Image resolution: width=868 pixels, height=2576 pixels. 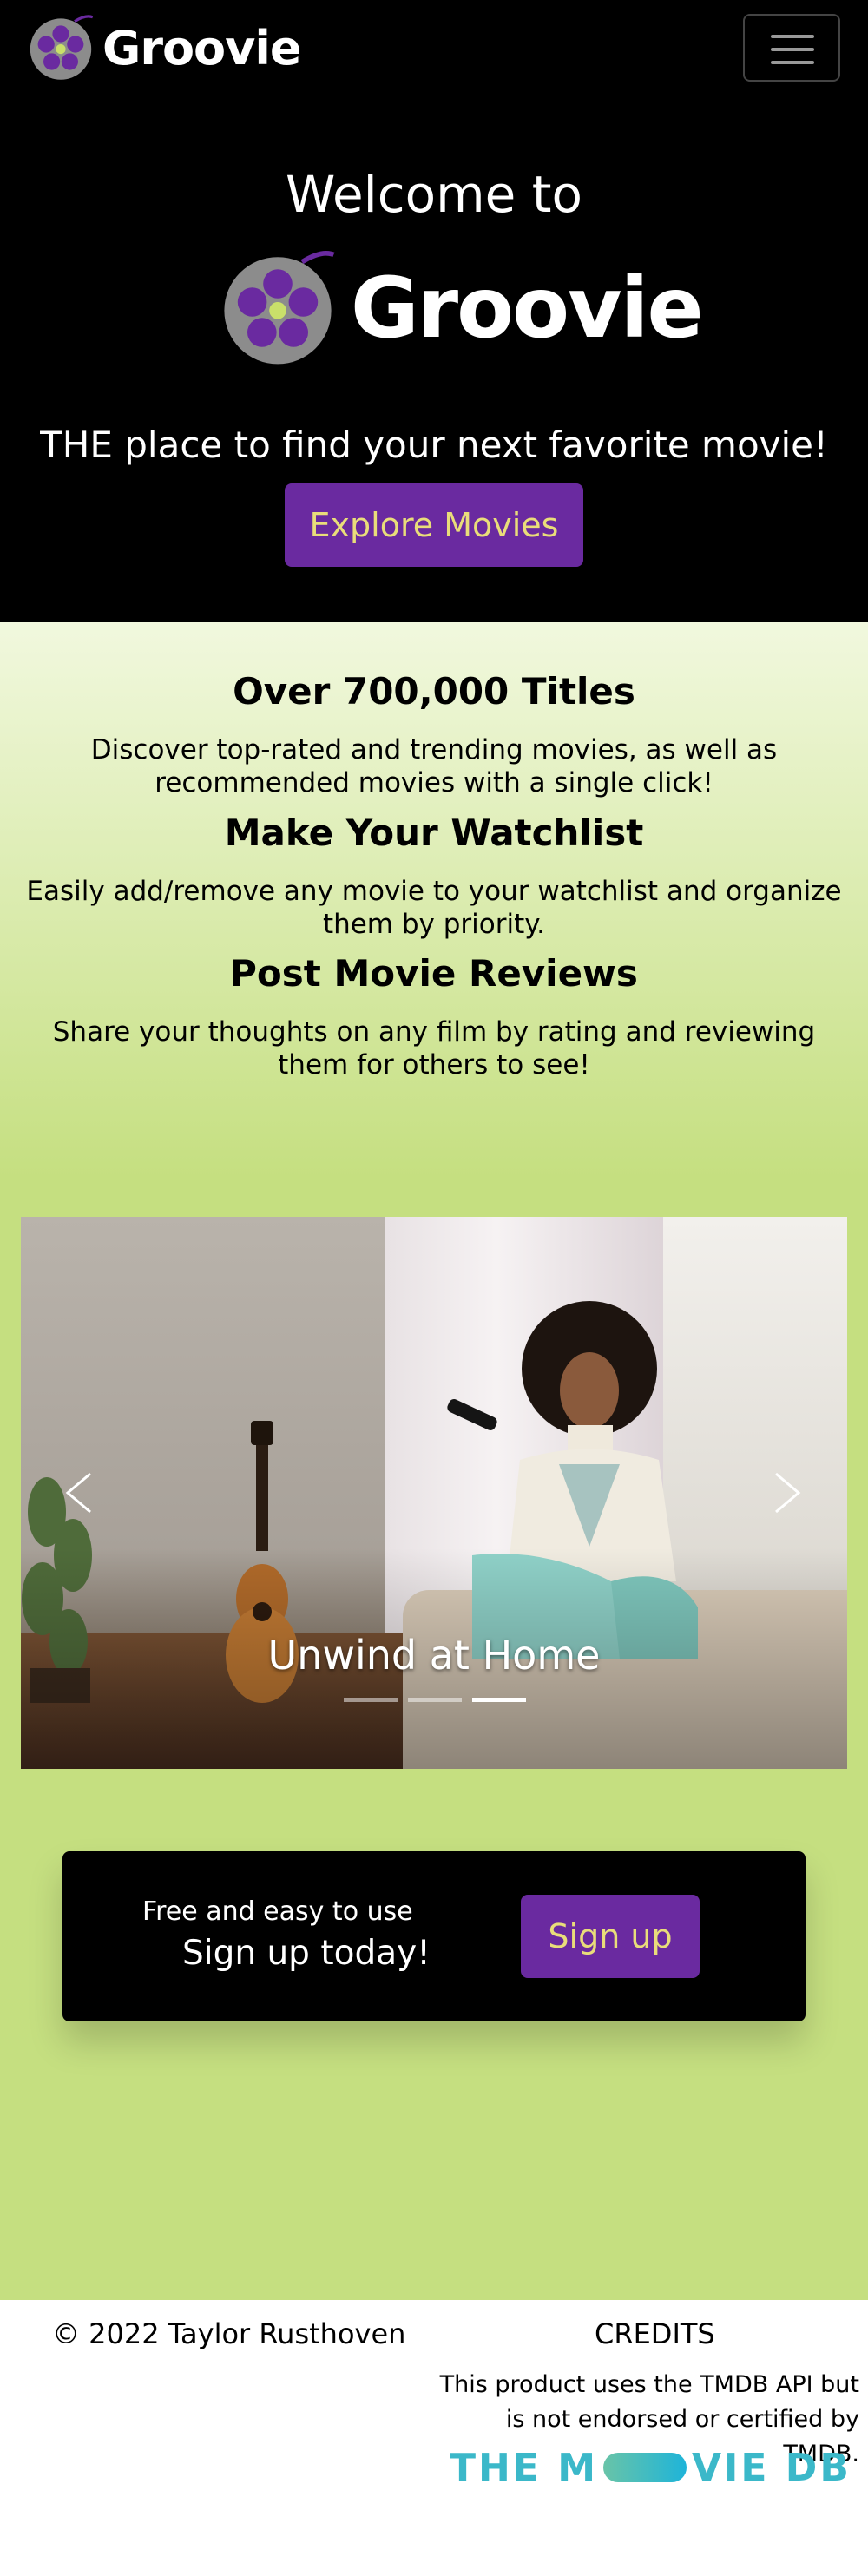 I want to click on chevron-right-icon, so click(x=788, y=1493).